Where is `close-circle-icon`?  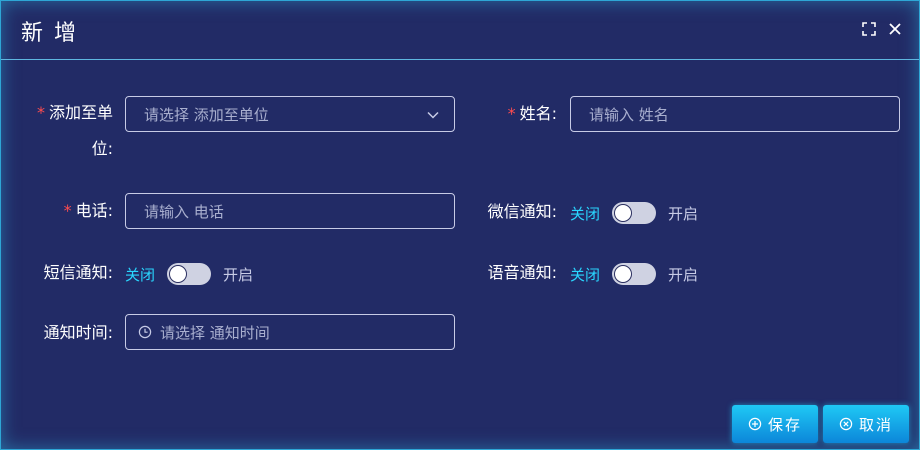 close-circle-icon is located at coordinates (846, 424).